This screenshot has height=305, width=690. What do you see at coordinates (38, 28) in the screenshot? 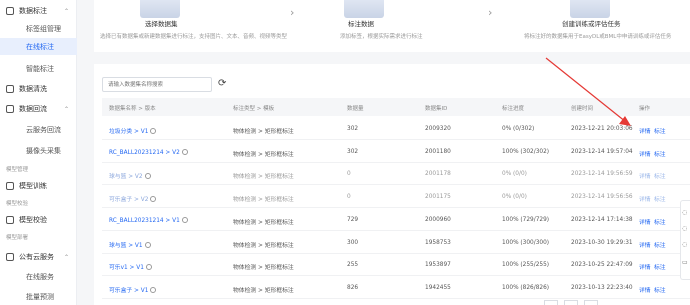
I see `sidebar-item-label-groups: 标签组管理` at bounding box center [38, 28].